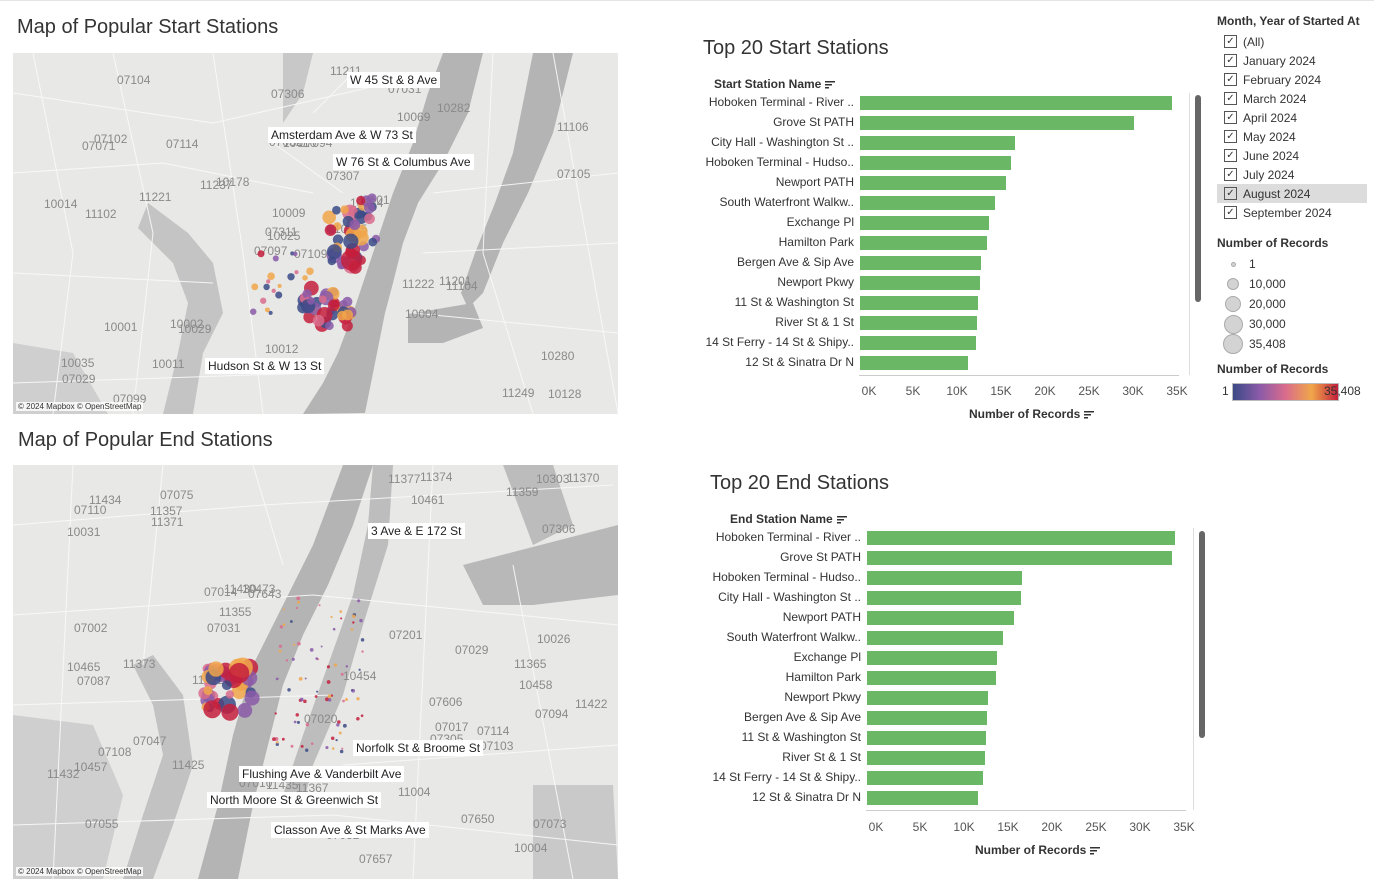 This screenshot has height=882, width=1374. Describe the element at coordinates (978, 283) in the screenshot. I see `bar-row: Newport Pkwy` at that location.